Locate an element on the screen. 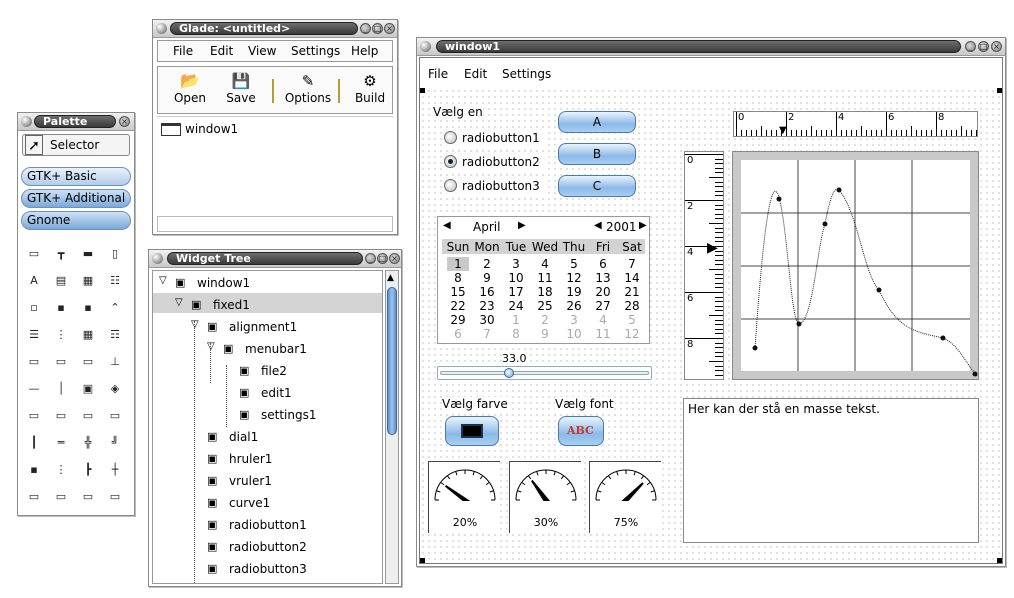 The image size is (1014, 598). palette-widget-vruler-icon: ┣ is located at coordinates (88, 470).